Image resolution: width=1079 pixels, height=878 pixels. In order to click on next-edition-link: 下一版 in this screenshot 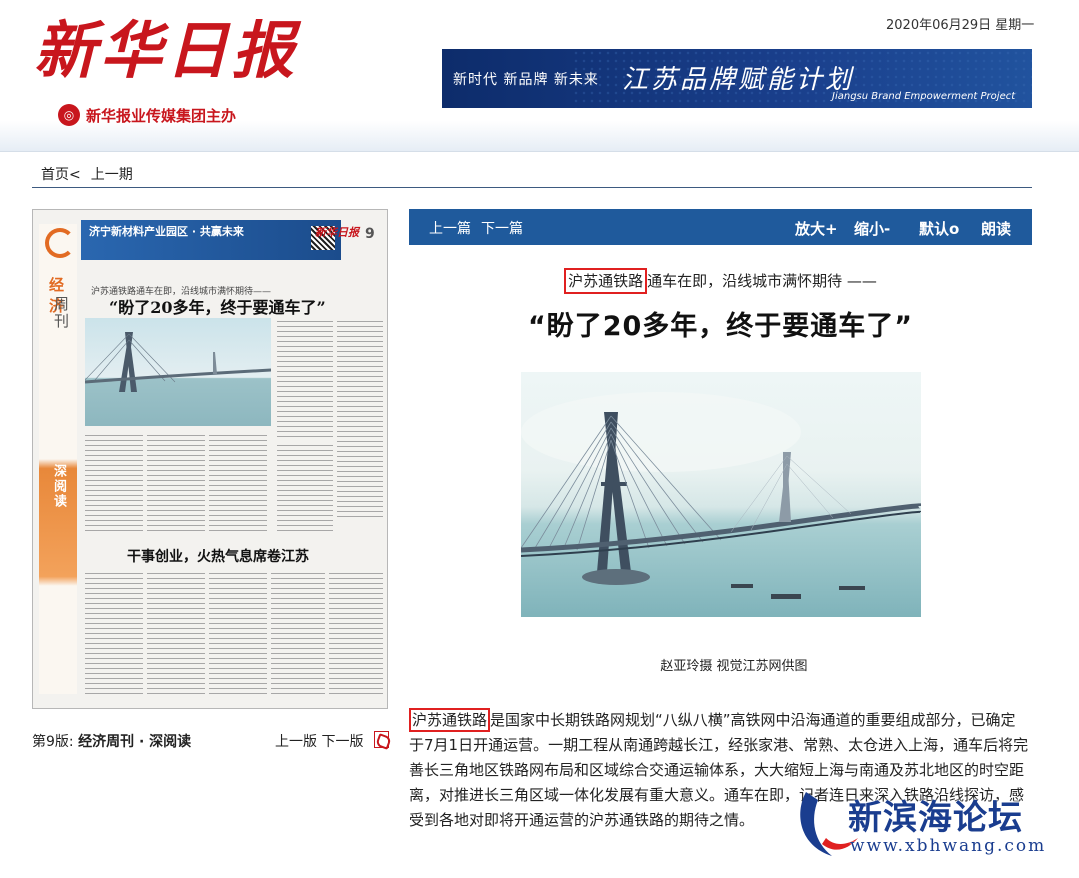, I will do `click(342, 742)`.